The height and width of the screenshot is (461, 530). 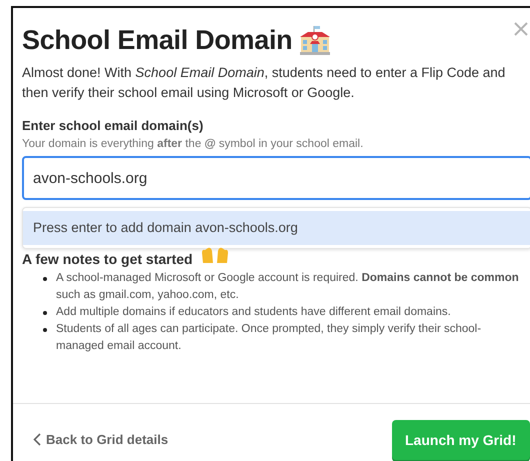 What do you see at coordinates (264, 83) in the screenshot?
I see `intro-text: Almost done! With School Email Domain, students need to enter a Flip Code and then verify their school email using Microsoft or Google.` at bounding box center [264, 83].